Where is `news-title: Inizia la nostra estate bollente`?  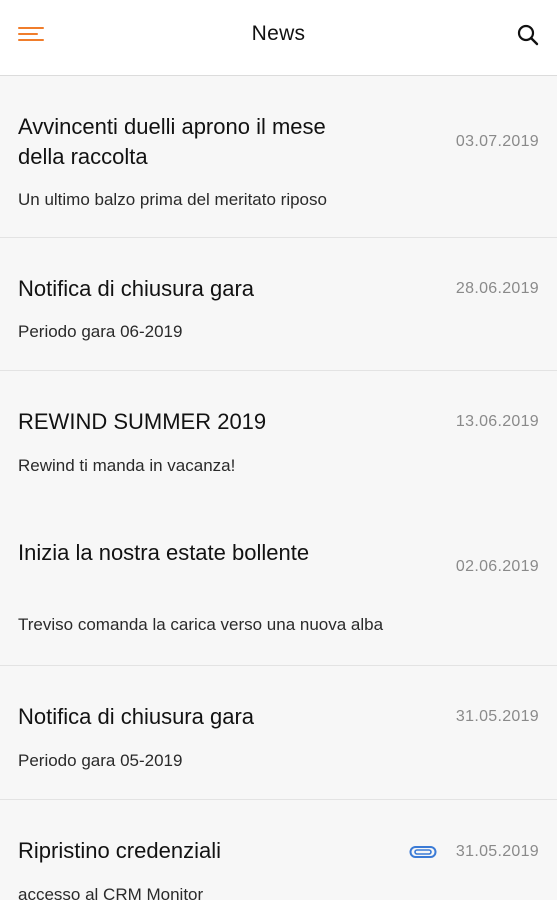 news-title: Inizia la nostra estate bollente is located at coordinates (164, 552).